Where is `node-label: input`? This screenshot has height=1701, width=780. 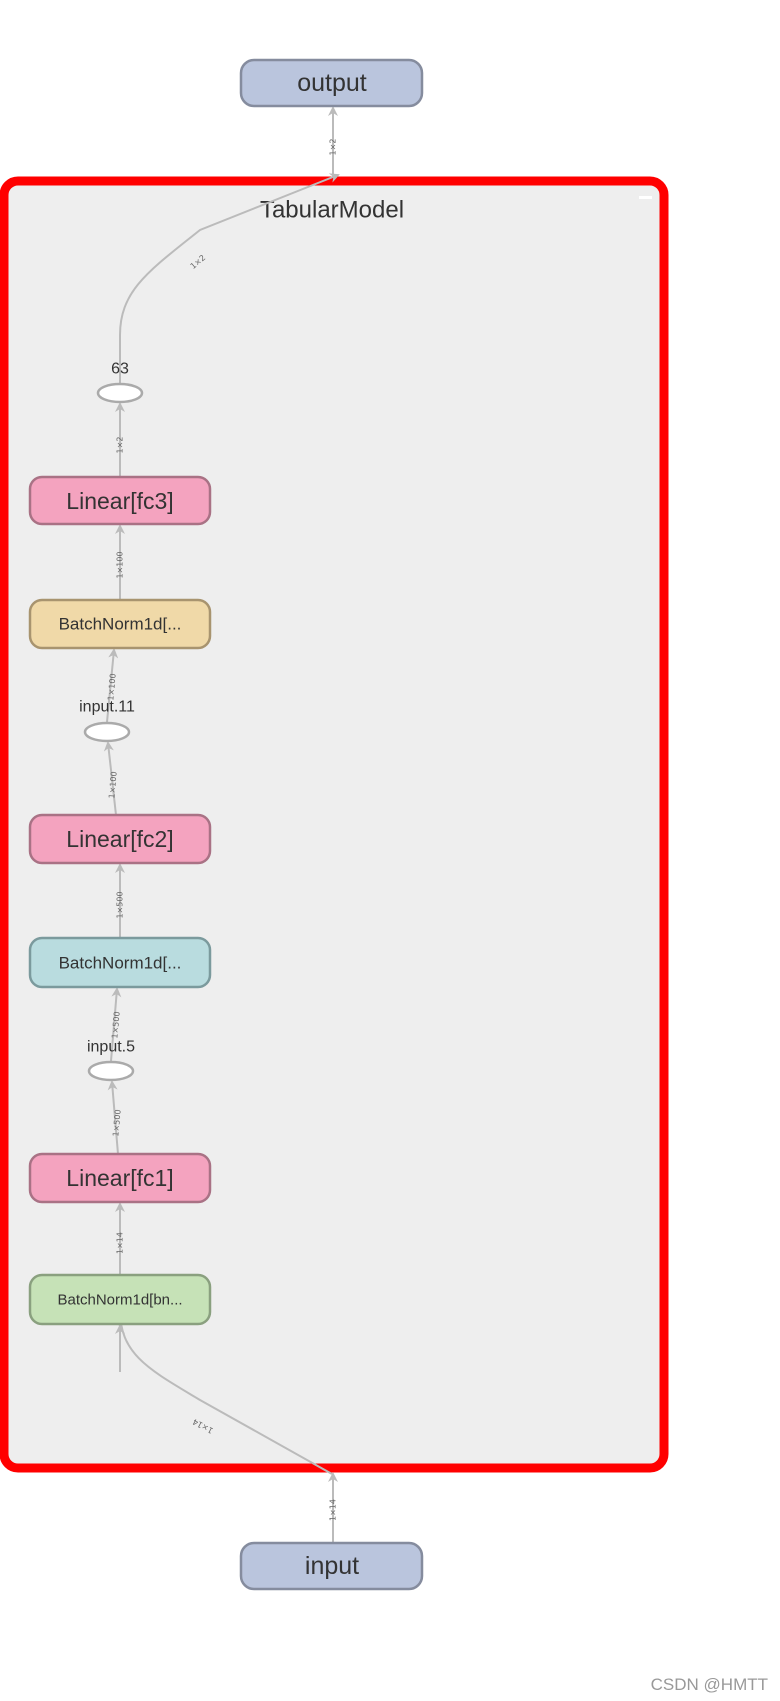
node-label: input is located at coordinates (332, 1566).